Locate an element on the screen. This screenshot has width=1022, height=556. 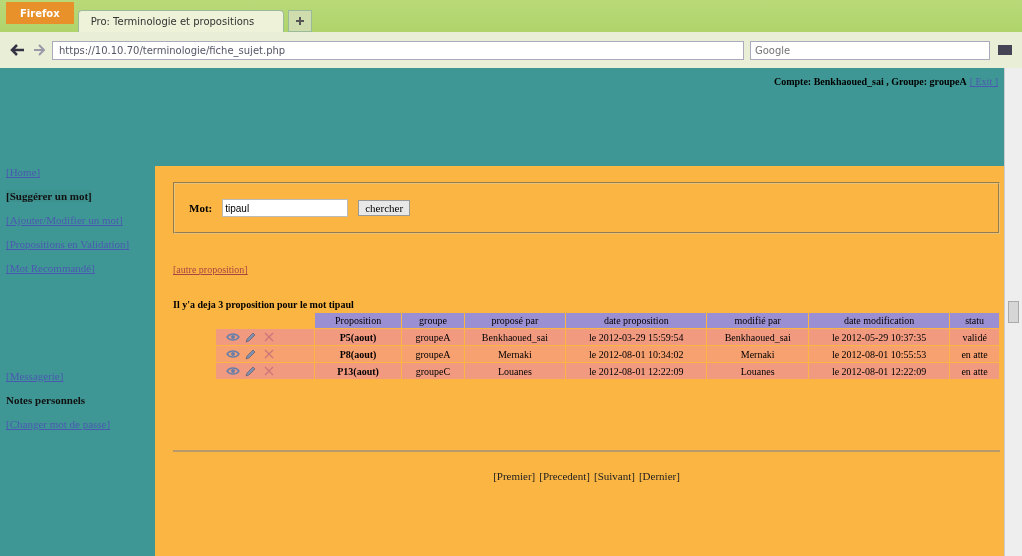
plus-icon is located at coordinates (299, 21).